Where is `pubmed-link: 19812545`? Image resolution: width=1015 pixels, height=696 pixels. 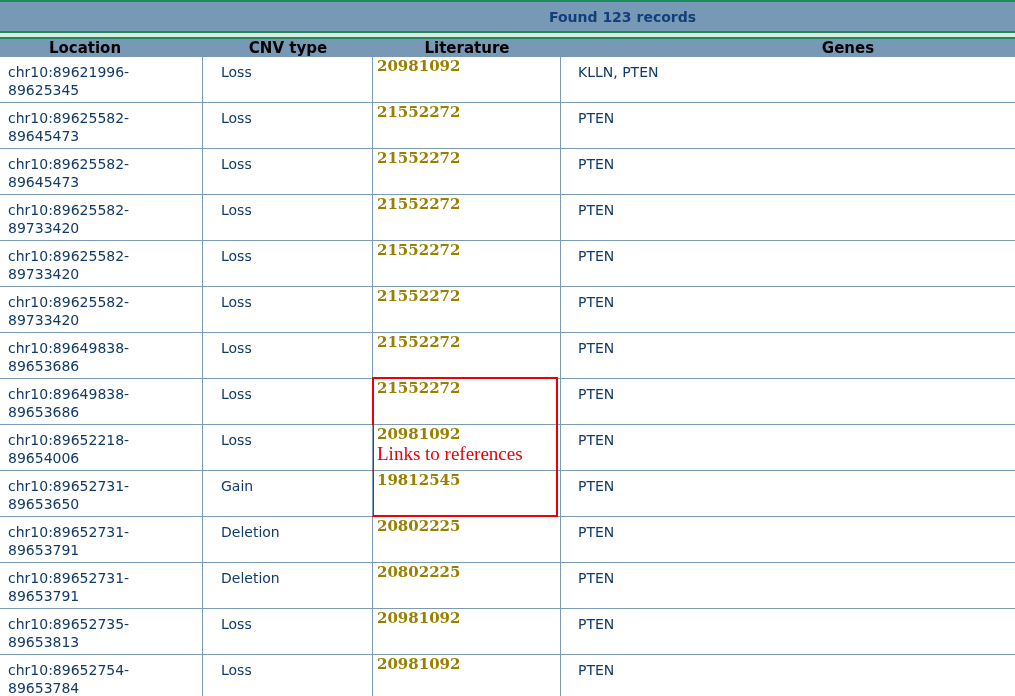 pubmed-link: 19812545 is located at coordinates (419, 480).